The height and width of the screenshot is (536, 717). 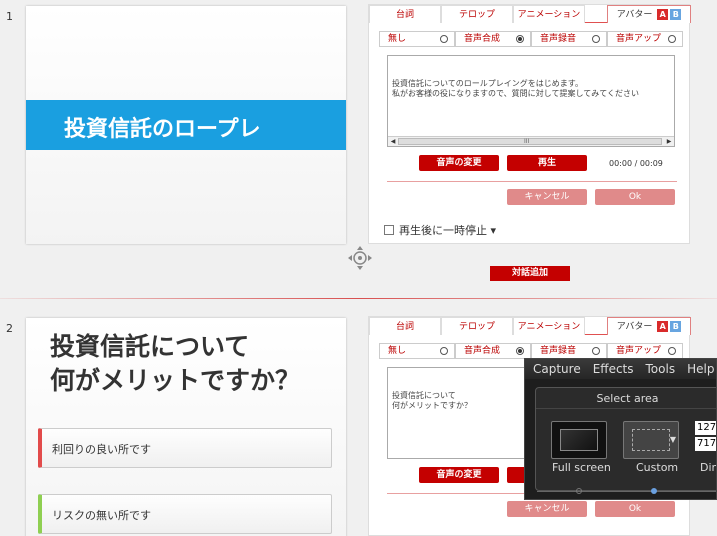 I want to click on title-band: 投資信託のロープレ, so click(x=186, y=125).